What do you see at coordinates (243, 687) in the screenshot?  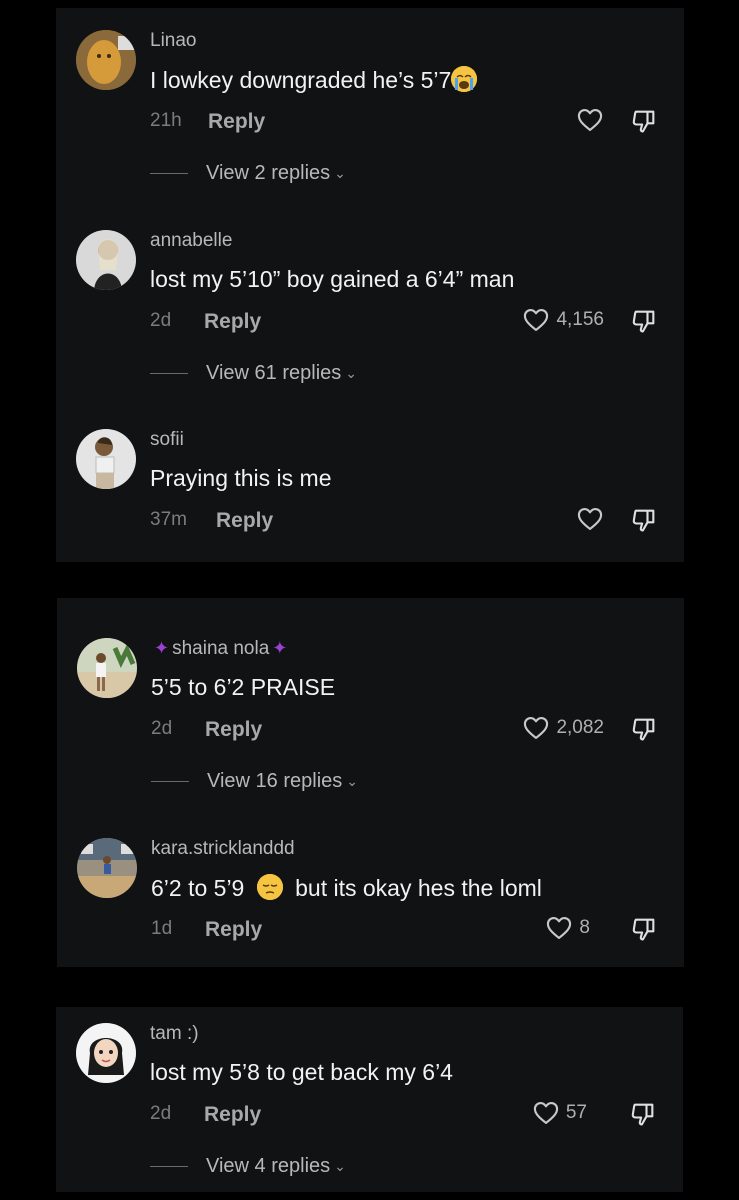 I see `comment-text: 5’5 to 6’2 PRAISE` at bounding box center [243, 687].